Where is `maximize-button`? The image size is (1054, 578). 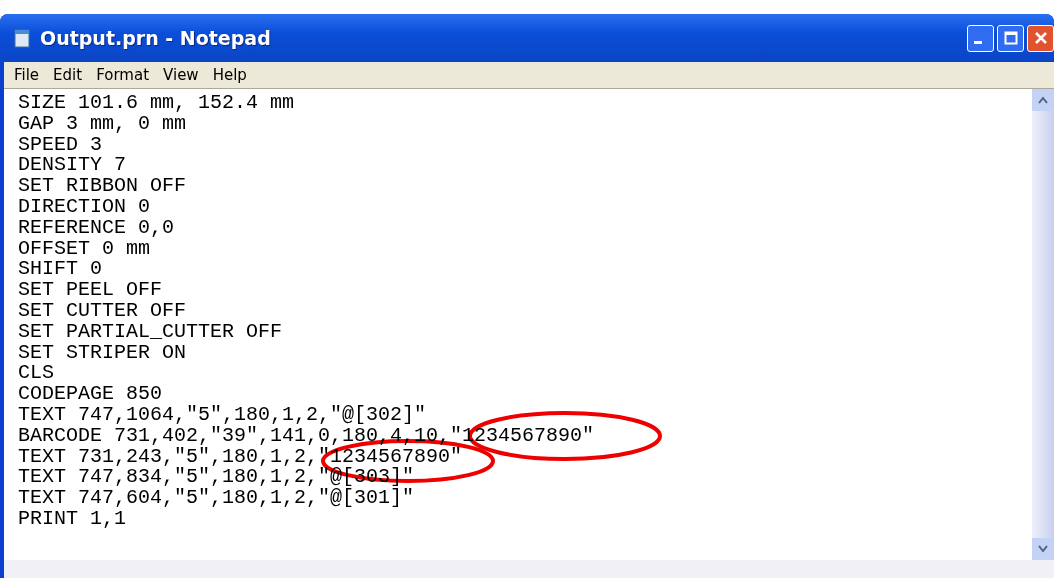
maximize-button is located at coordinates (1010, 38).